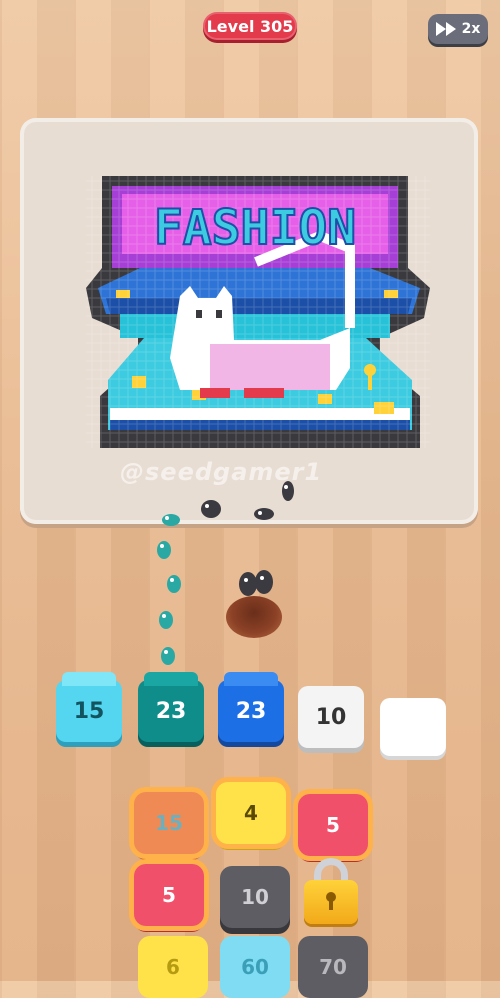 This screenshot has width=500, height=998. I want to click on tile-5-left: 5, so click(169, 895).